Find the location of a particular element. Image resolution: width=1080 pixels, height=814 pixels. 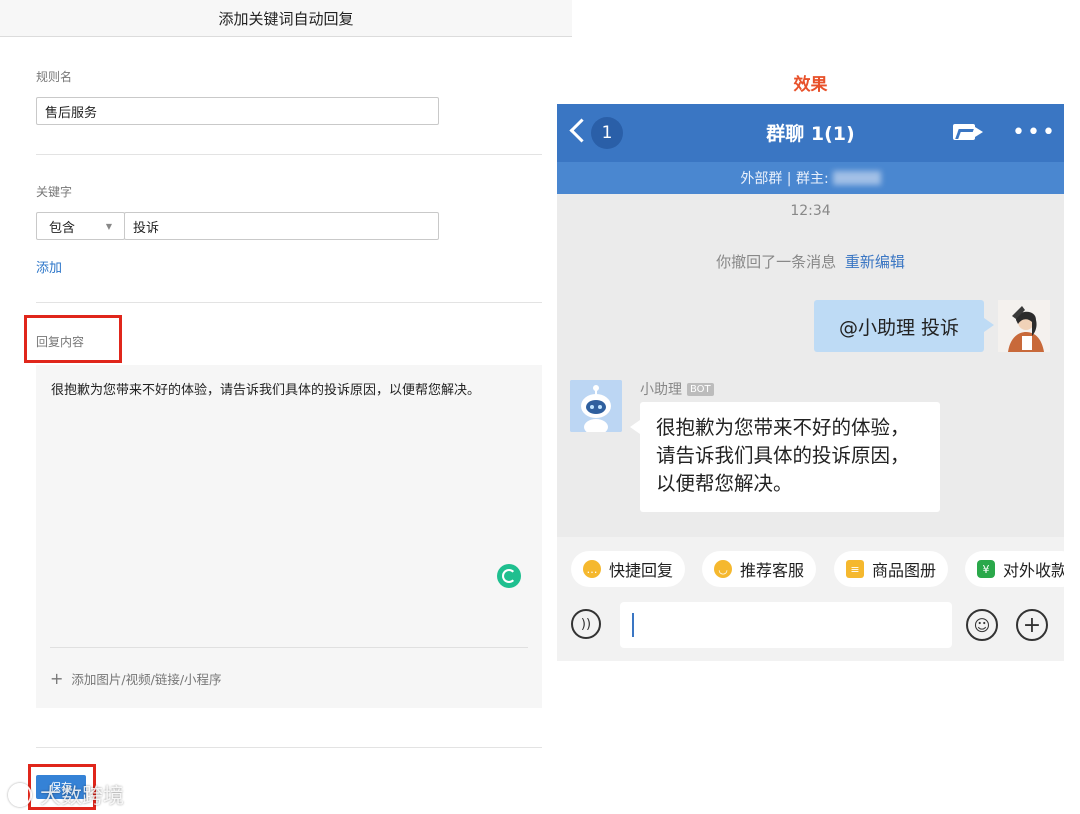

user-avatar is located at coordinates (1024, 326).